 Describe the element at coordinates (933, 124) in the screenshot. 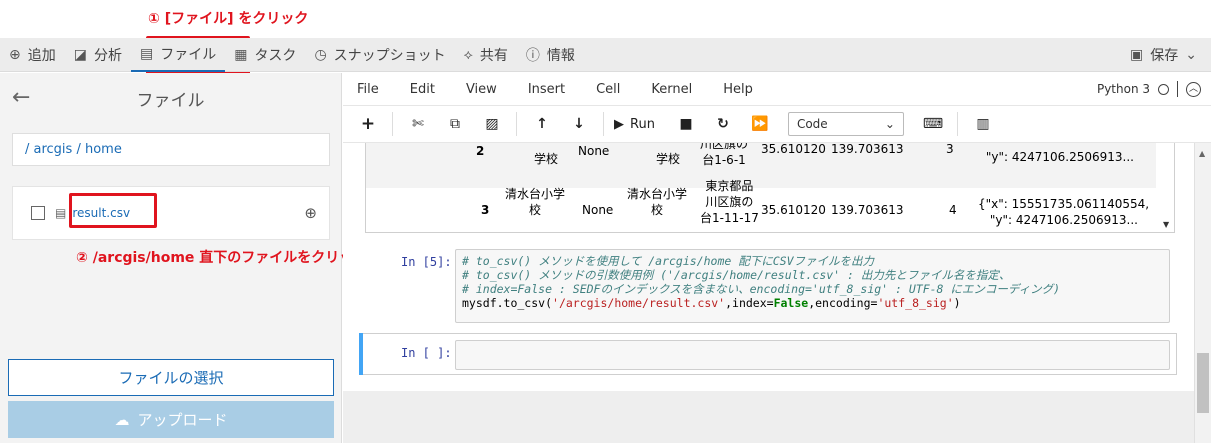

I see `keyboard-icon: ⌨` at that location.